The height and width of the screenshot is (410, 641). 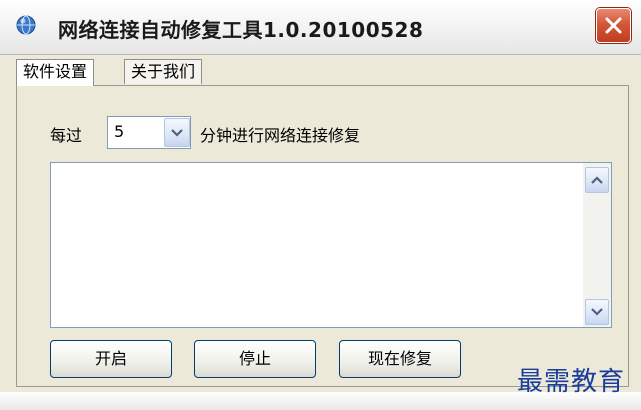 What do you see at coordinates (163, 71) in the screenshot?
I see `tab-about-us: 关于我们` at bounding box center [163, 71].